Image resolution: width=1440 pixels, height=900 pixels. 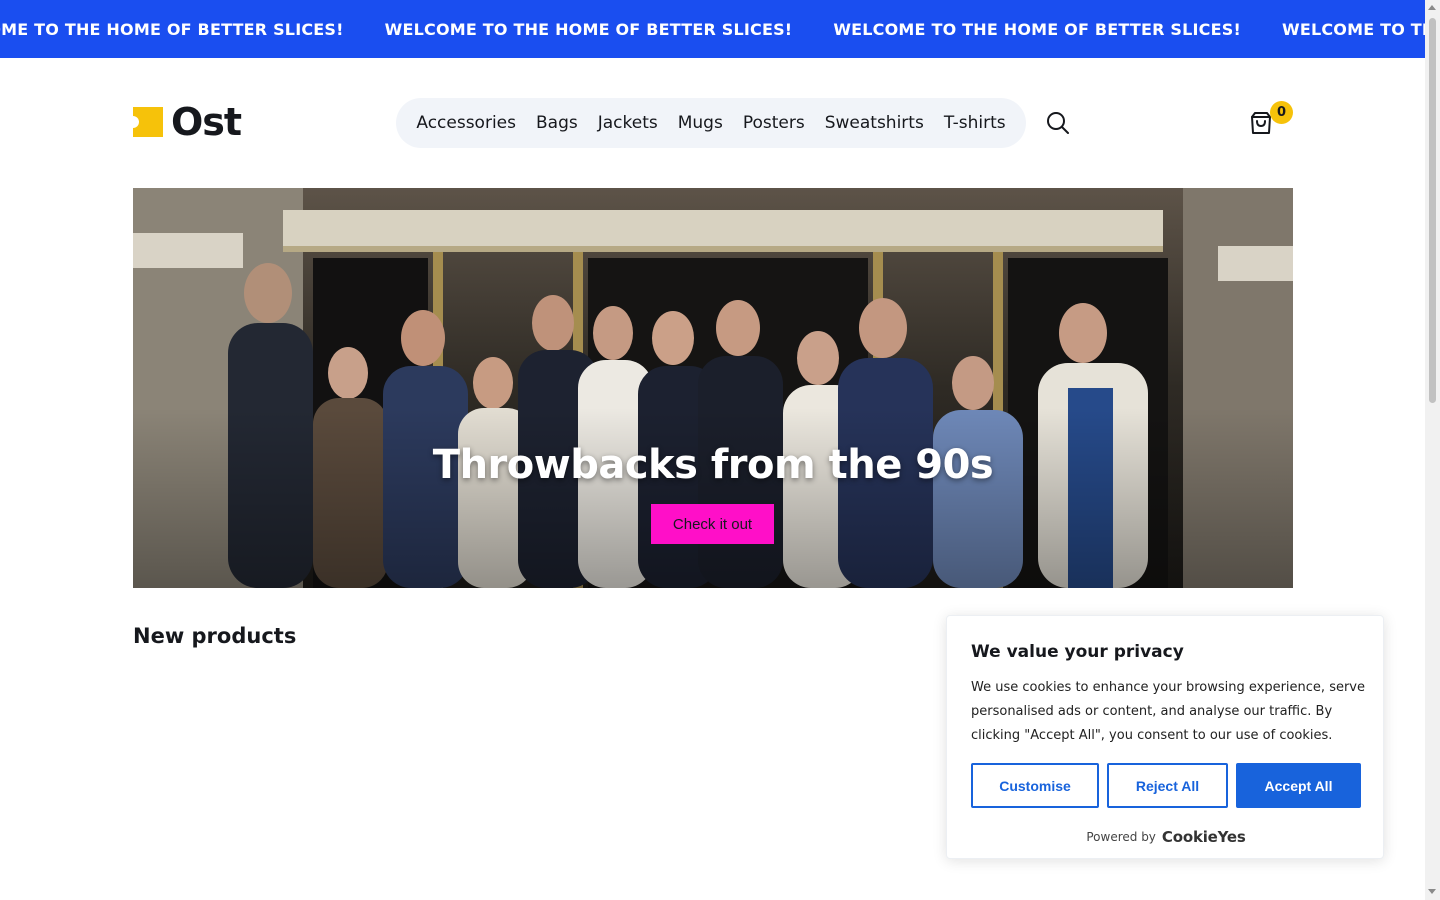 I want to click on customise-button: Customise, so click(x=1035, y=785).